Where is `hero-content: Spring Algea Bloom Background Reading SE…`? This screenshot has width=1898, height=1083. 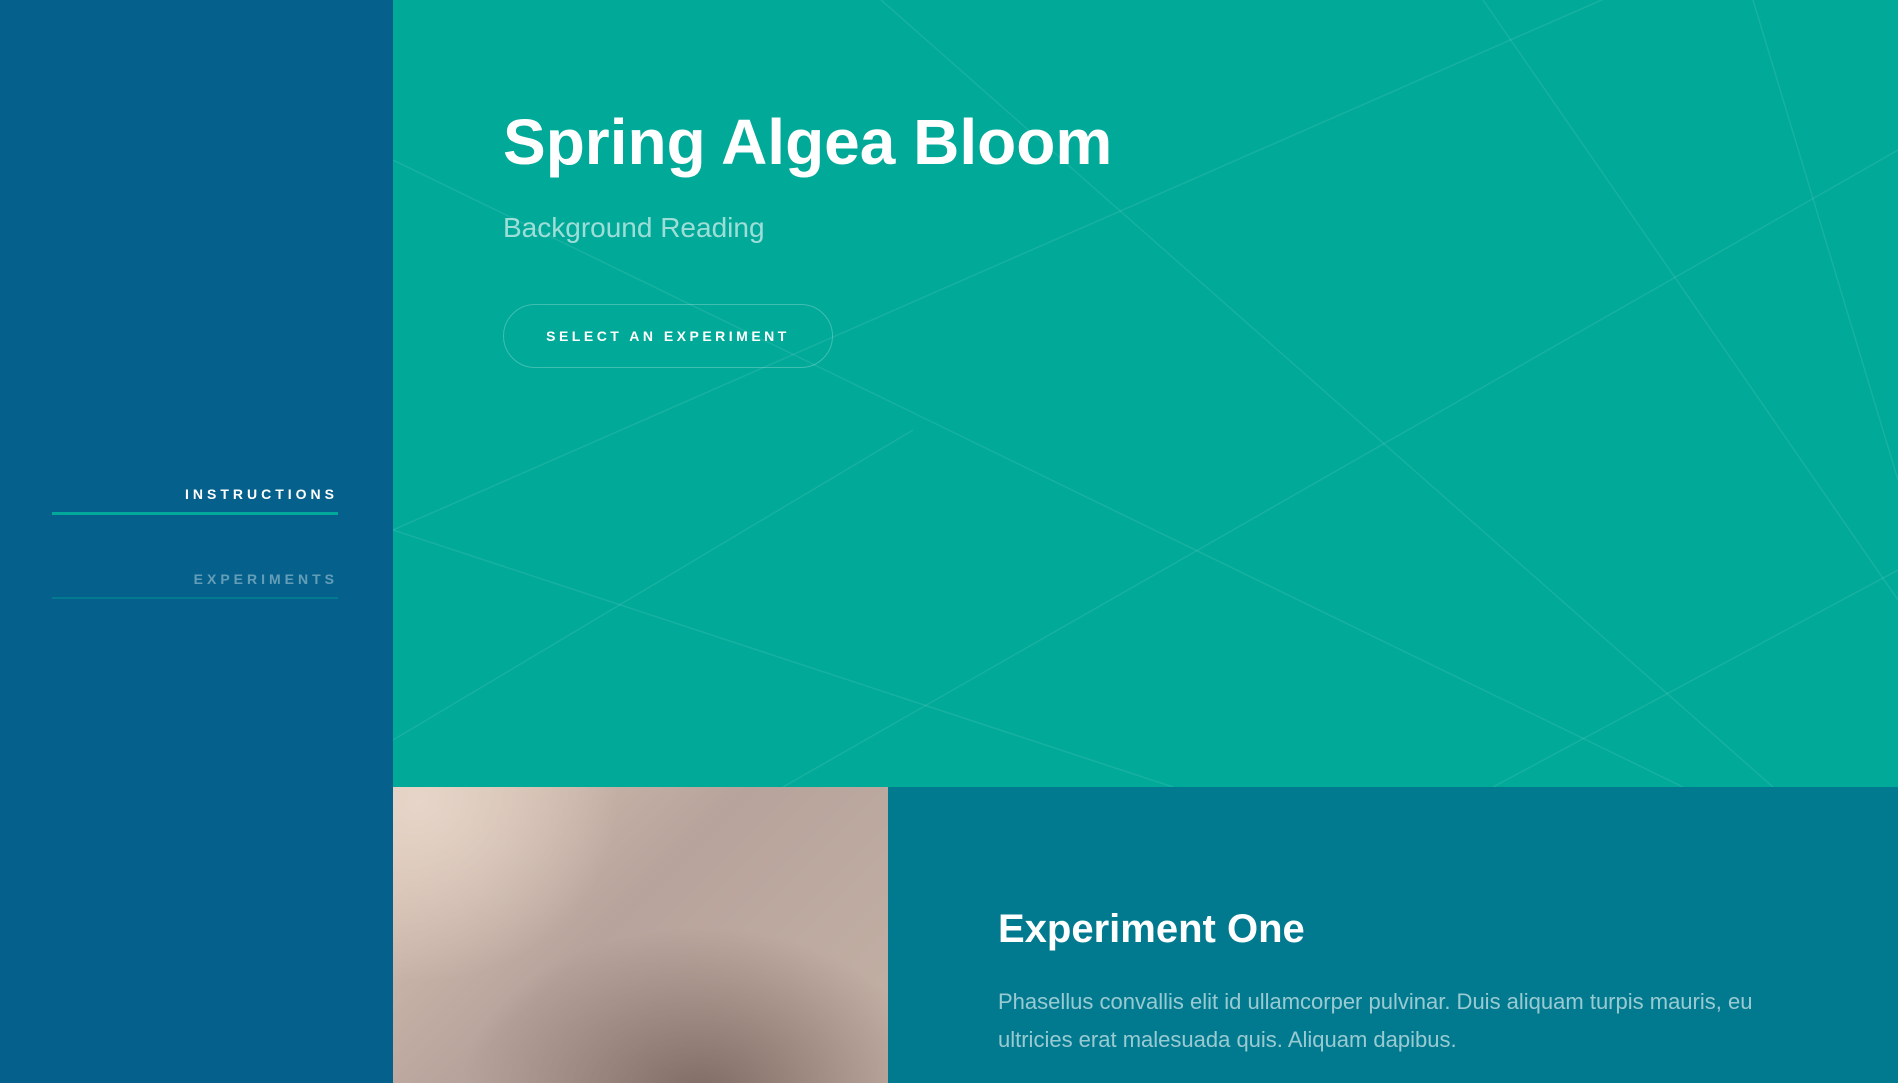 hero-content: Spring Algea Bloom Background Reading SE… is located at coordinates (807, 234).